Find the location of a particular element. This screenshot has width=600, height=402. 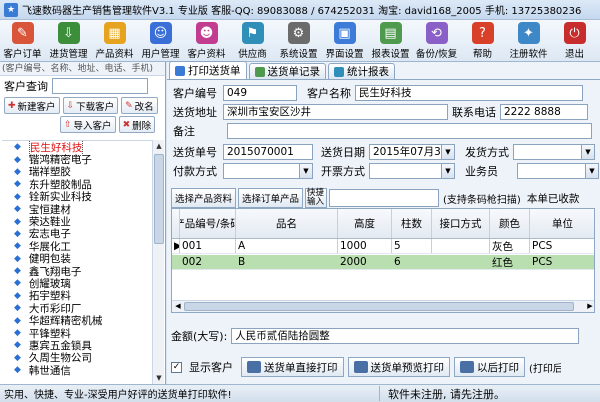

toolbar-purchase-button: ⇩ 进货管理 is located at coordinates (69, 41).